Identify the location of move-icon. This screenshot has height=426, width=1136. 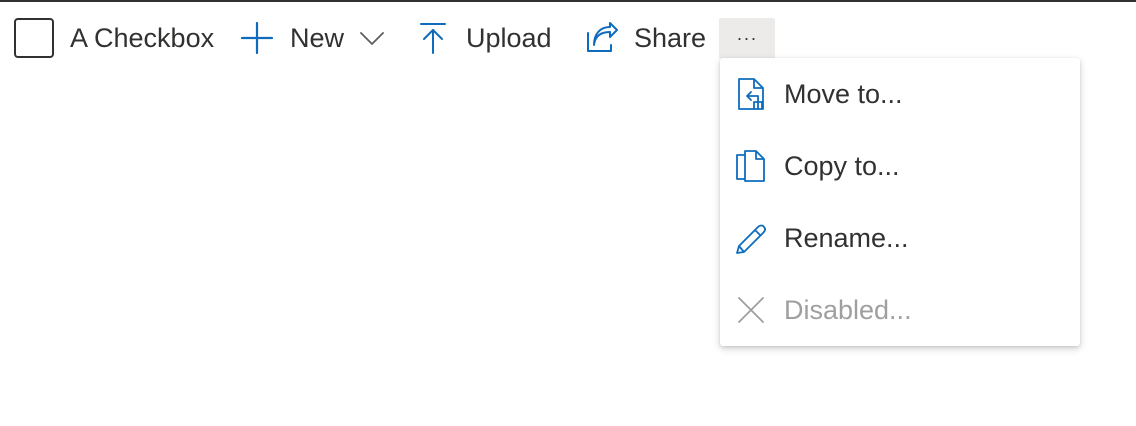
(751, 94).